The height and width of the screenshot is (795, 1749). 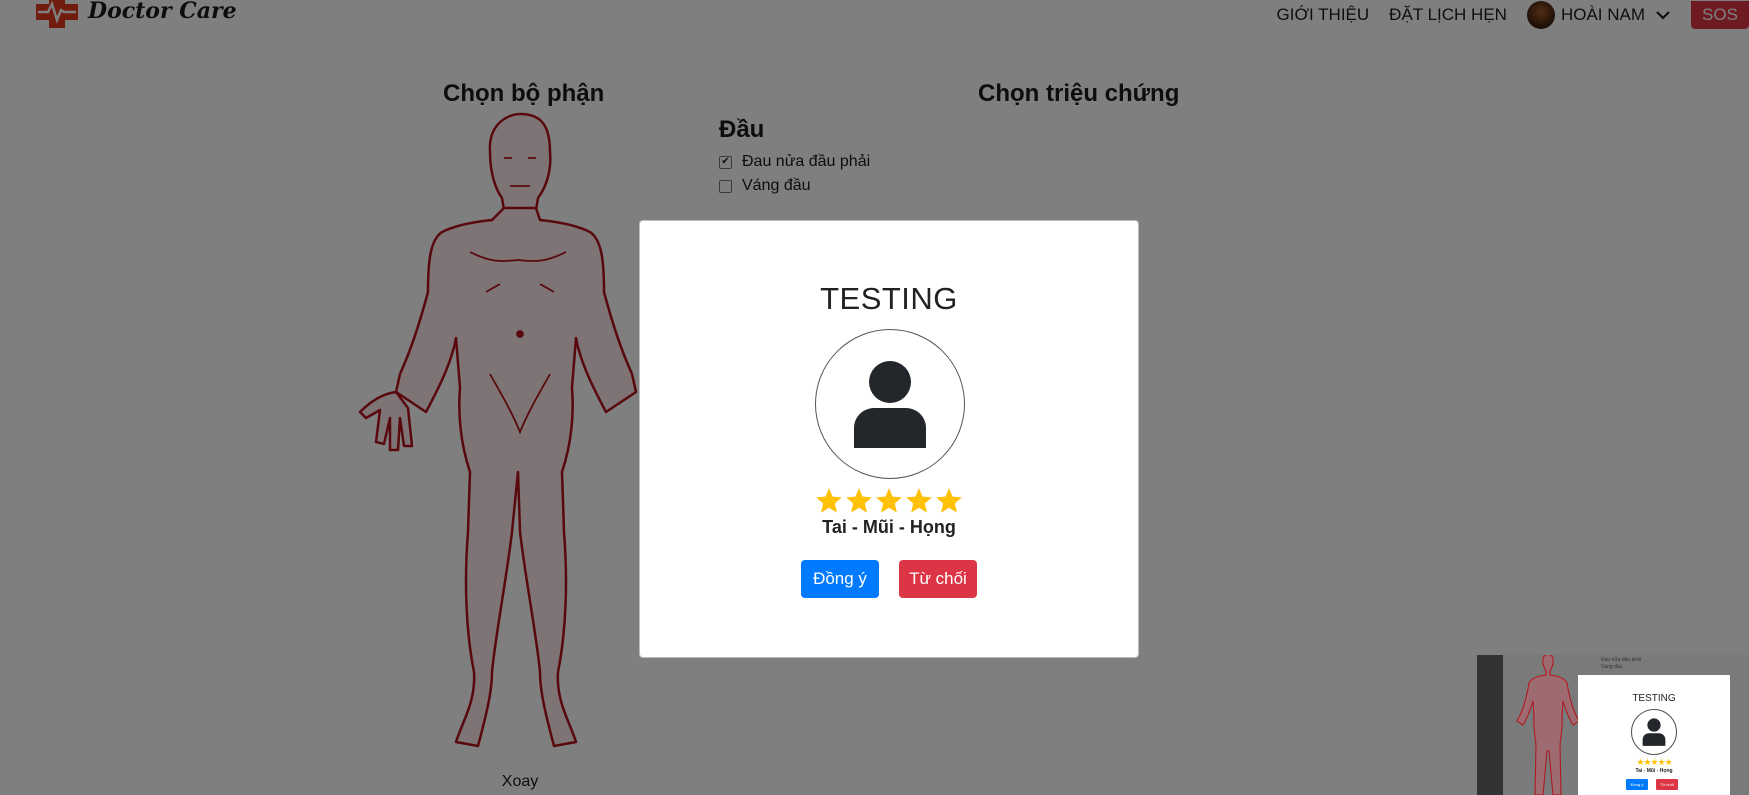 I want to click on preview-reject-button: Từ chối, so click(x=1667, y=784).